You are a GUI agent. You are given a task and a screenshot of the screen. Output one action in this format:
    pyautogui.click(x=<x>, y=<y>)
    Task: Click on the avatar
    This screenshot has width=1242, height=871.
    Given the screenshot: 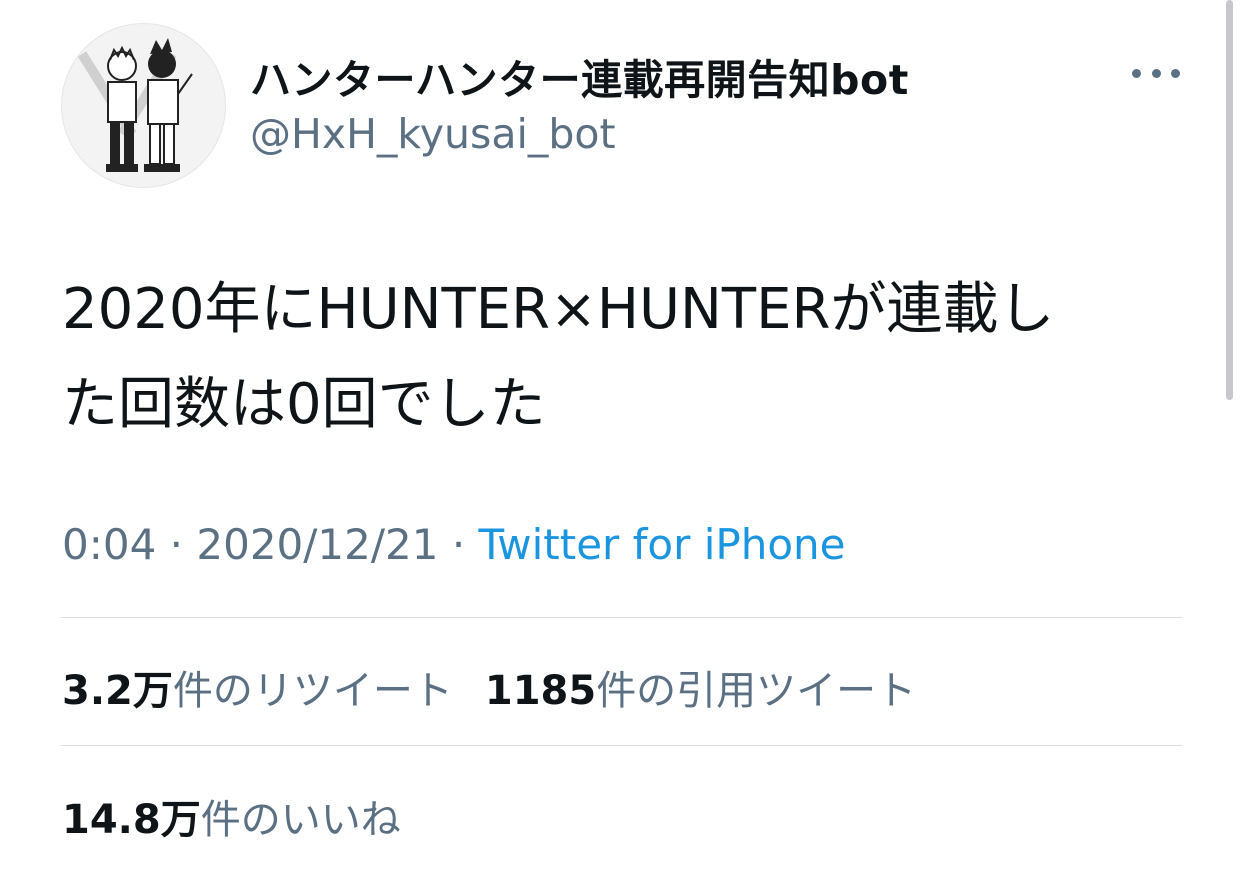 What is the action you would take?
    pyautogui.click(x=143, y=105)
    